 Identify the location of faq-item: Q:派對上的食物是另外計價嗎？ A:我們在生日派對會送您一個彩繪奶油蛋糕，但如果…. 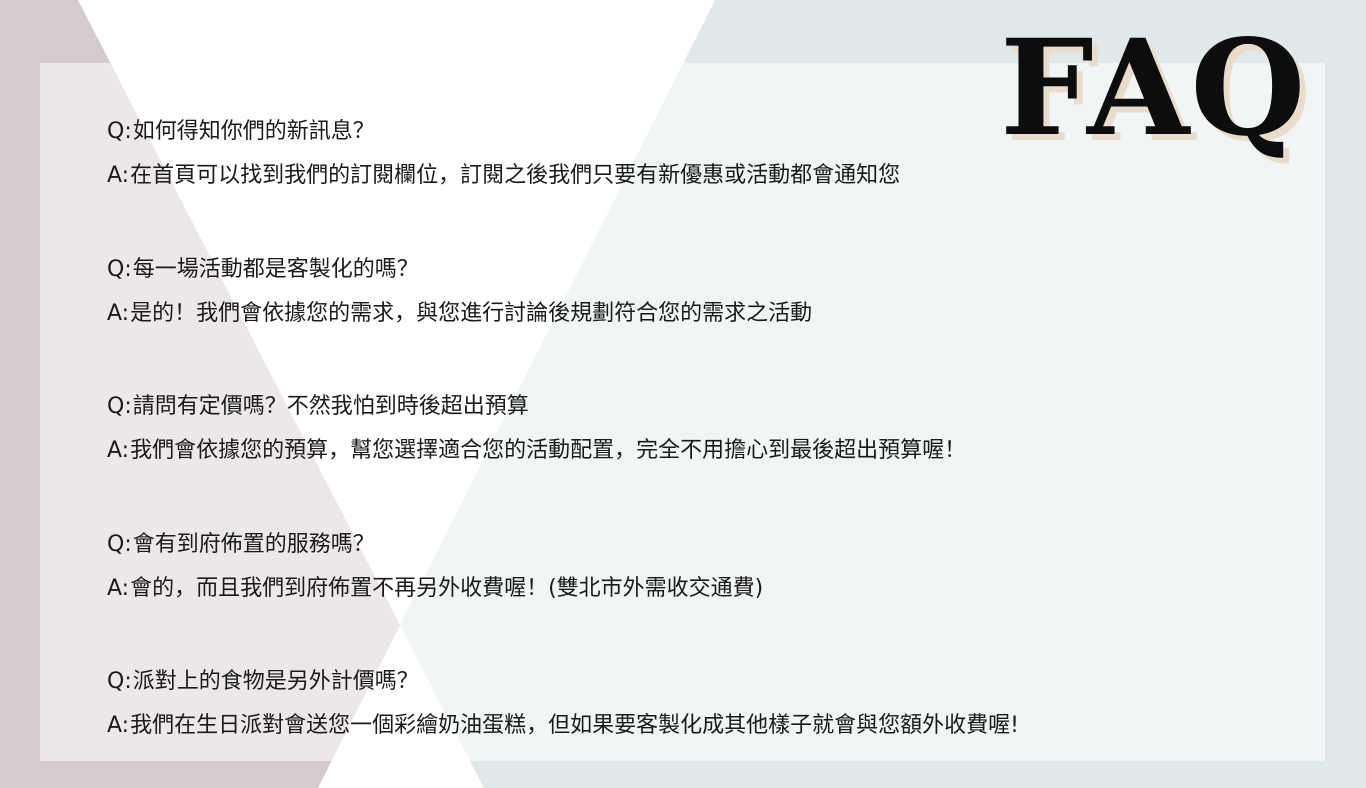
(682, 724).